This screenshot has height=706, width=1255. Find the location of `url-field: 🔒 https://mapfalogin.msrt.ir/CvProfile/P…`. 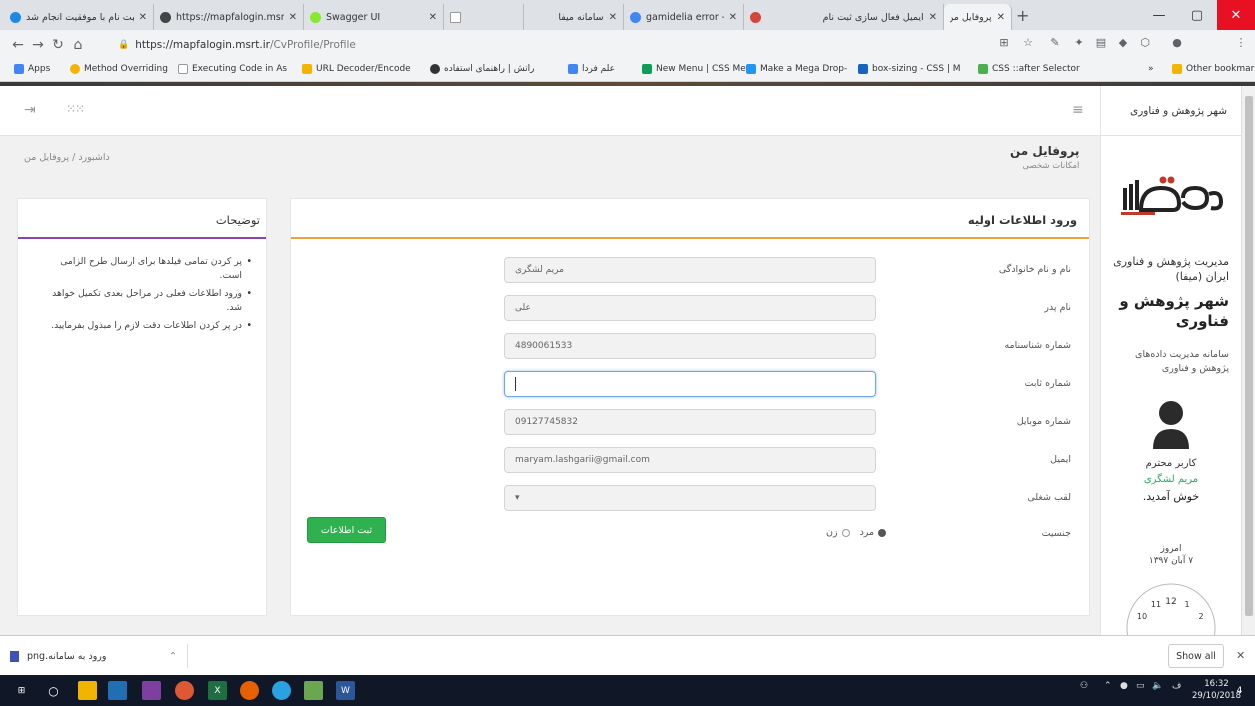

url-field: 🔒 https://mapfalogin.msrt.ir/CvProfile/P… is located at coordinates (403, 45).